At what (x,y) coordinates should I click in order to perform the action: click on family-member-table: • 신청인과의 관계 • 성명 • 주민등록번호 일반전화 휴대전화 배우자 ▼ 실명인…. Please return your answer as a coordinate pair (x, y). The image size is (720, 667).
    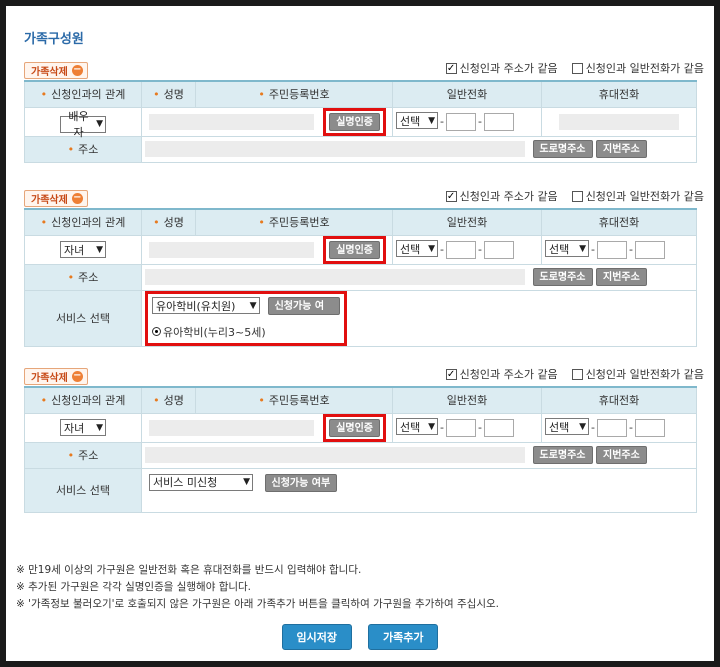
    Looking at the image, I should click on (360, 121).